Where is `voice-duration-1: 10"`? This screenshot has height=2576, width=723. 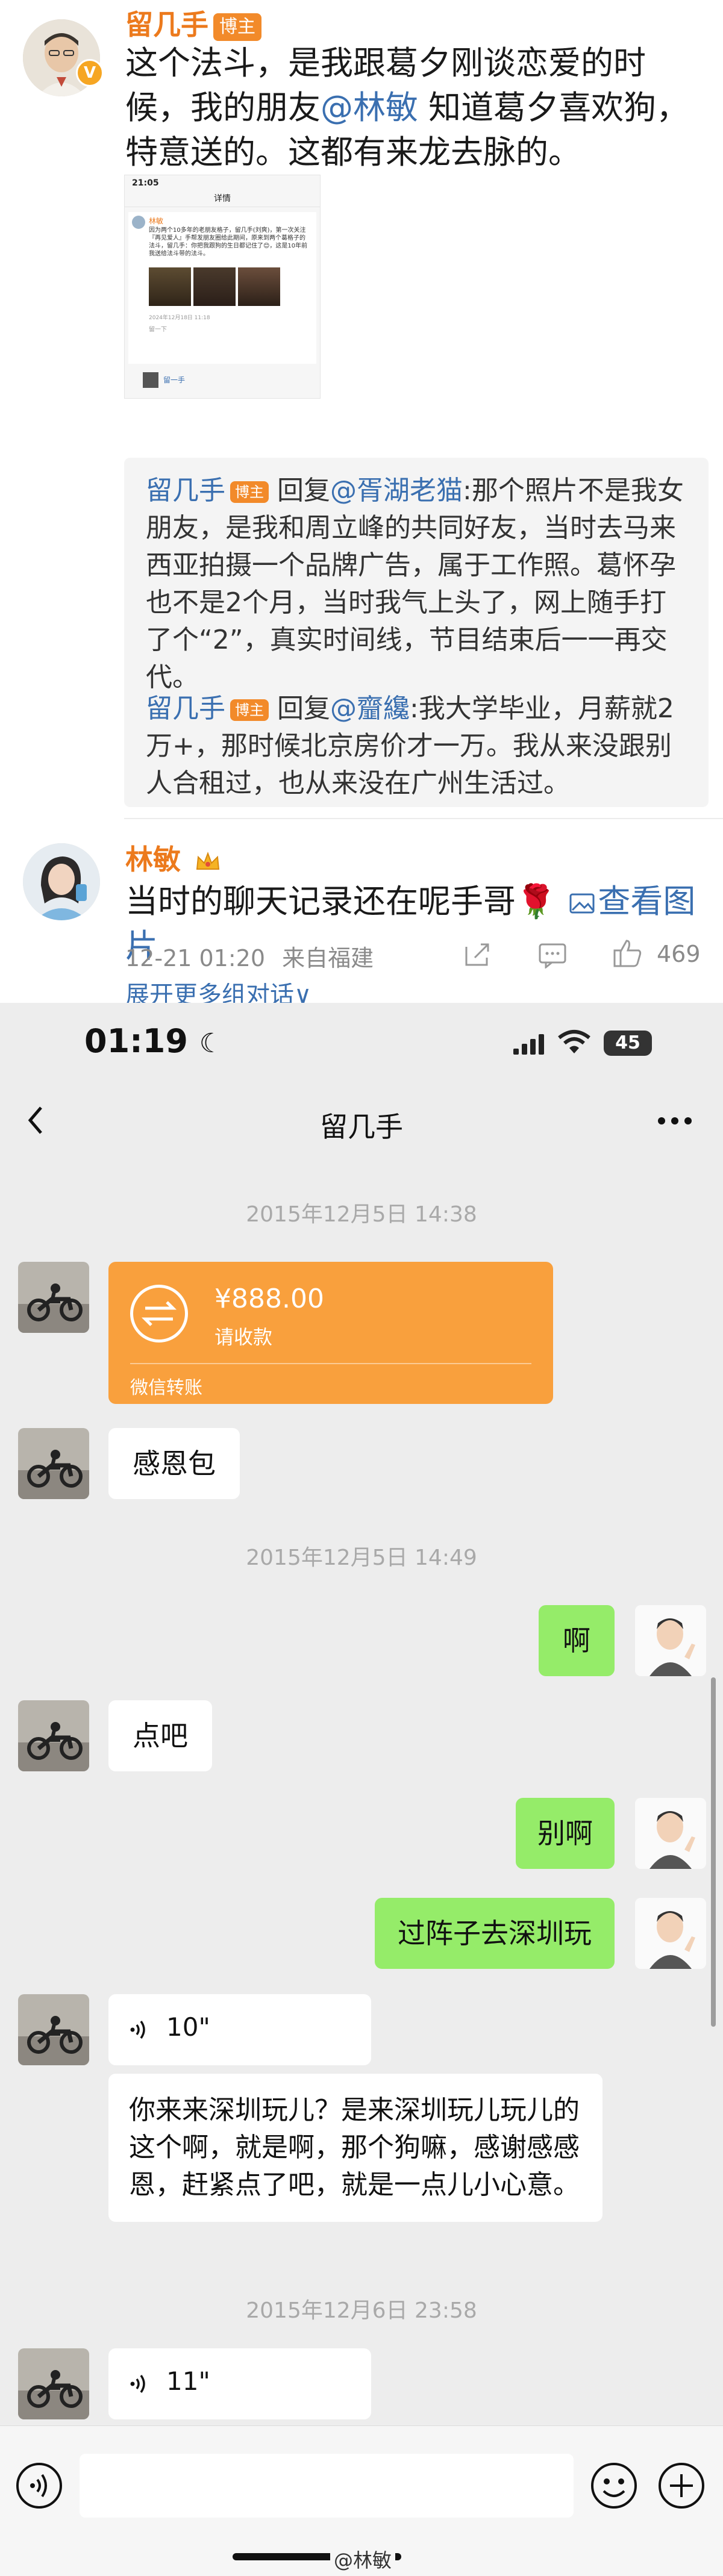
voice-duration-1: 10" is located at coordinates (188, 2027).